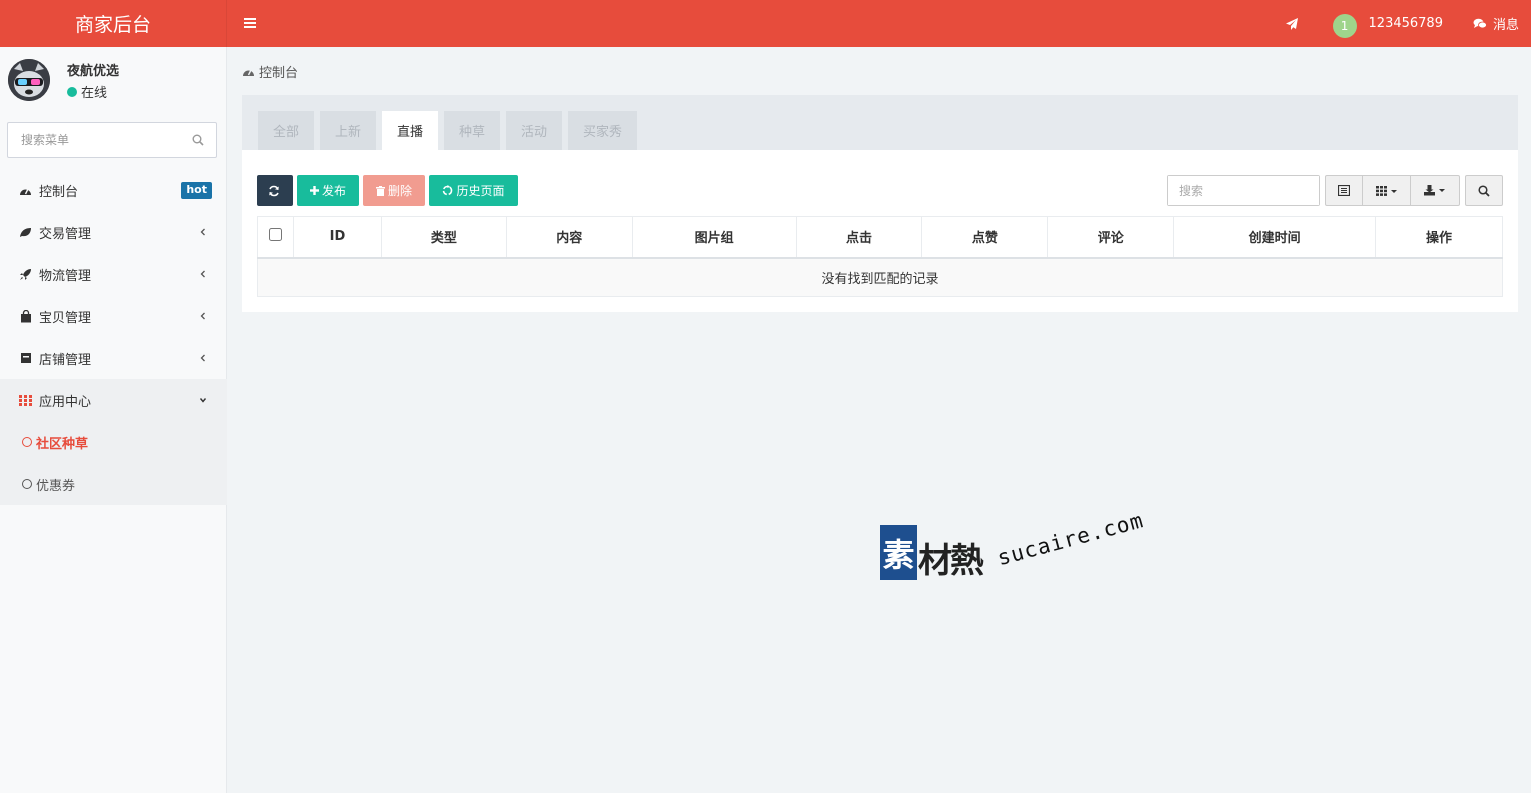  I want to click on sidebar-item-products: 宝贝管理, so click(113, 316).